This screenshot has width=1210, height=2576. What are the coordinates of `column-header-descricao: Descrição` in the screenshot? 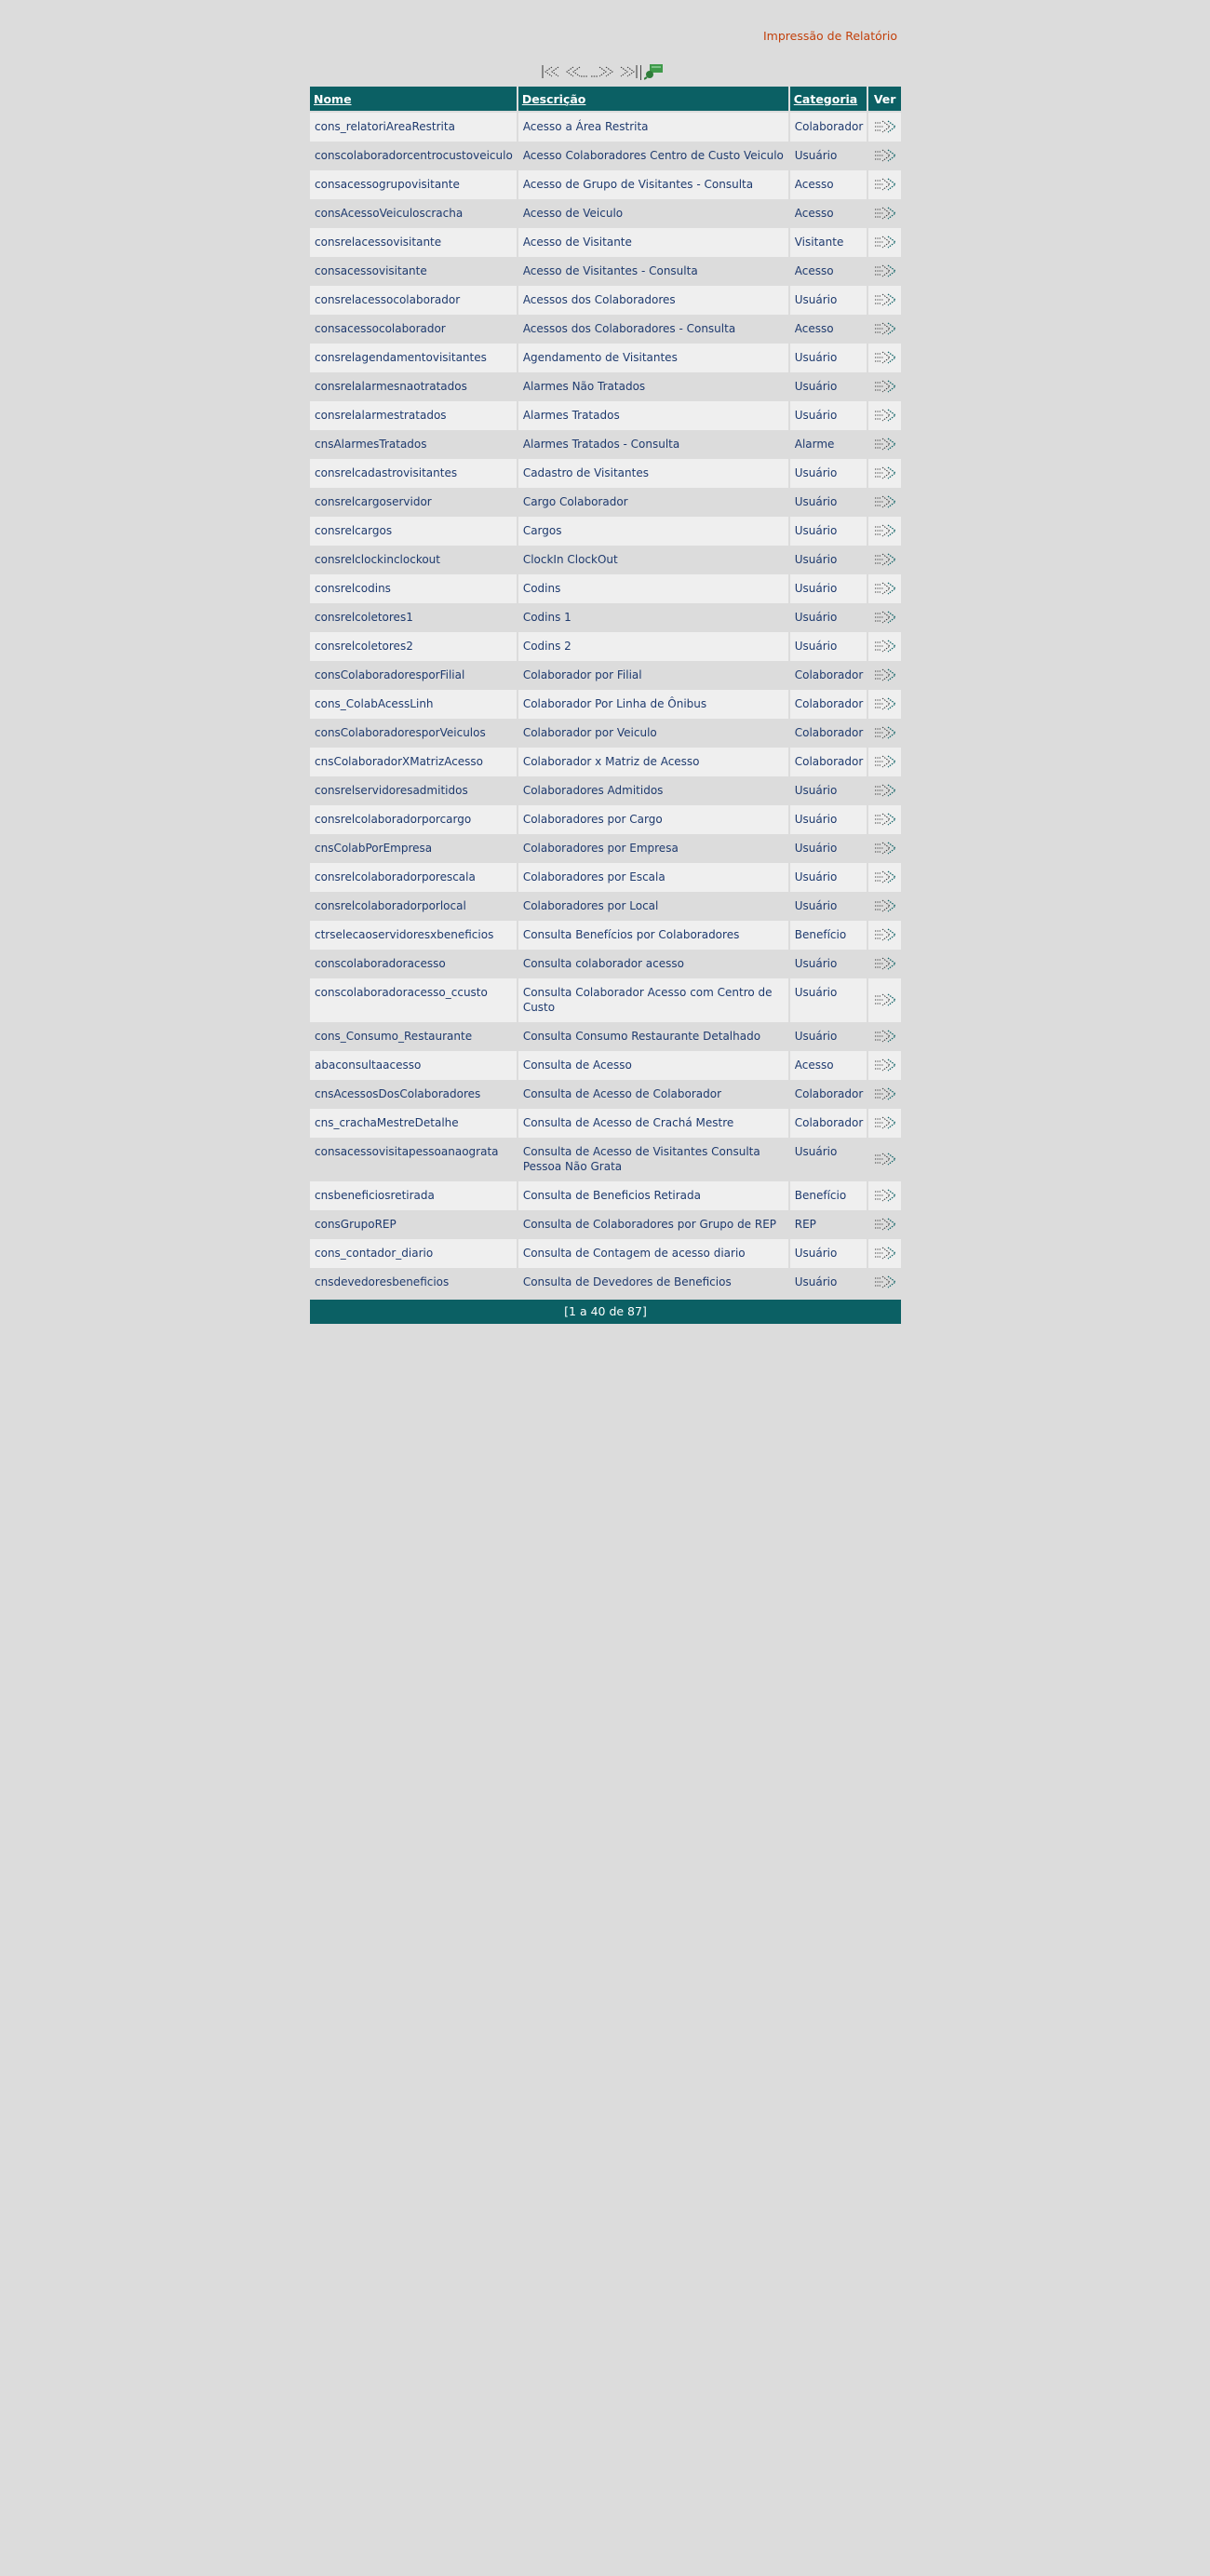 It's located at (653, 100).